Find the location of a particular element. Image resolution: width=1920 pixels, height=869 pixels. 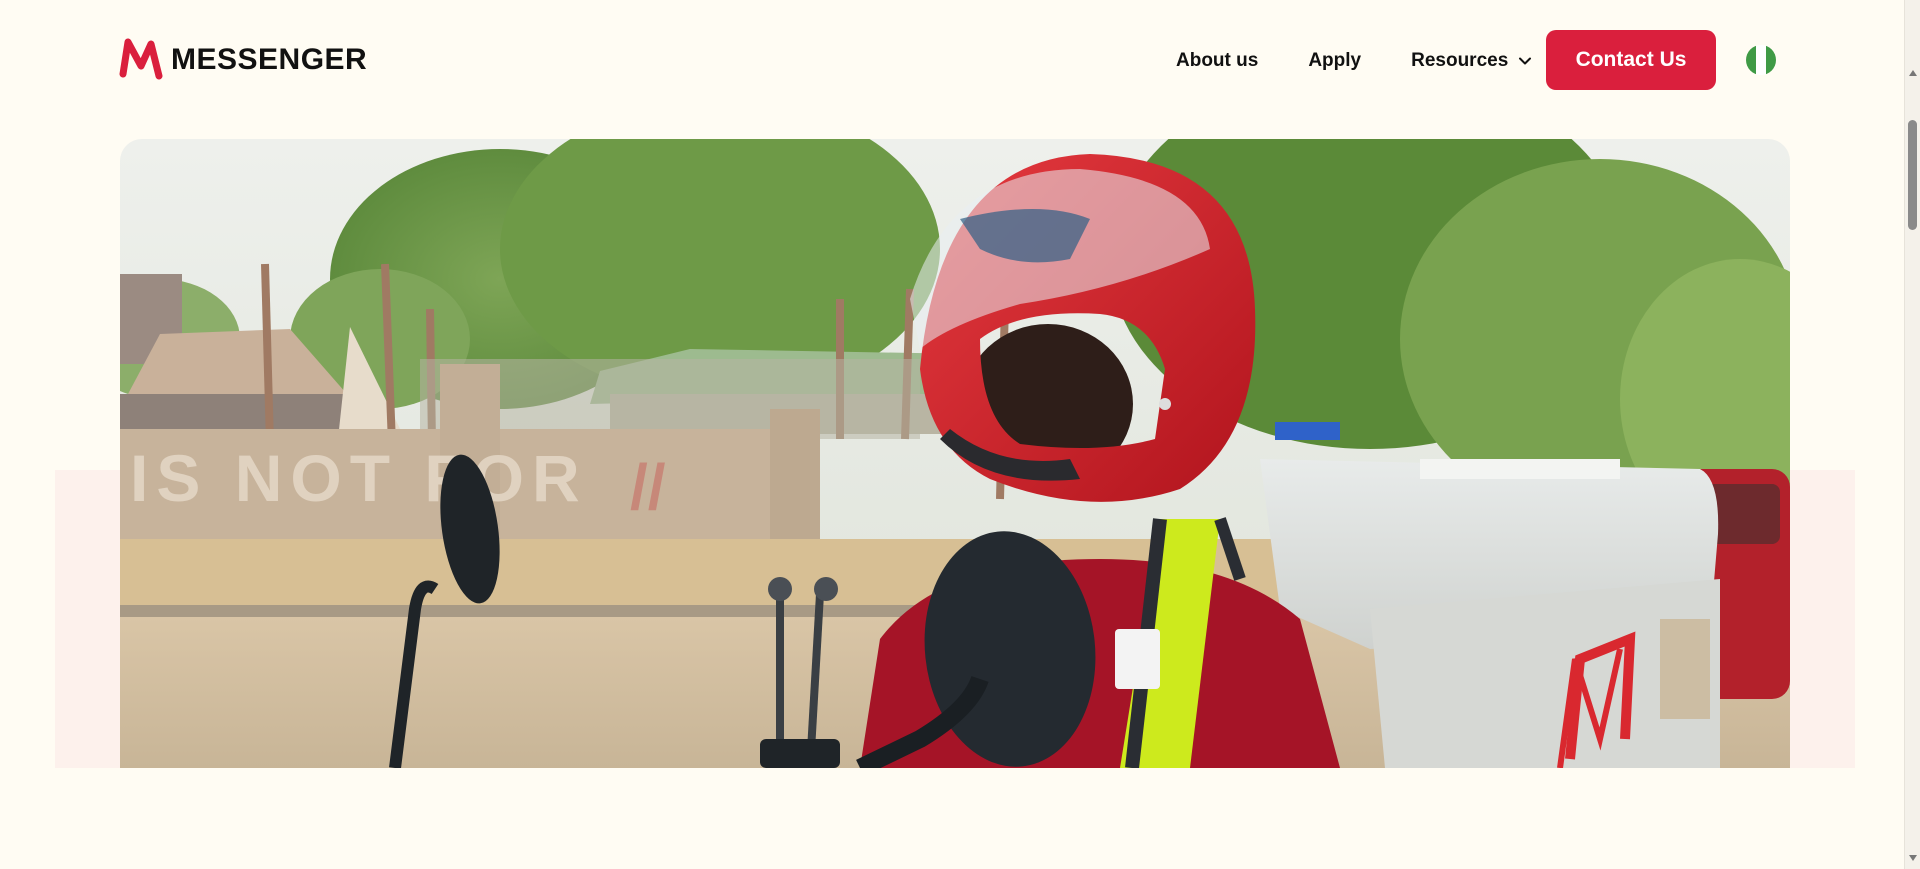

wall-pillar-right is located at coordinates (795, 479).